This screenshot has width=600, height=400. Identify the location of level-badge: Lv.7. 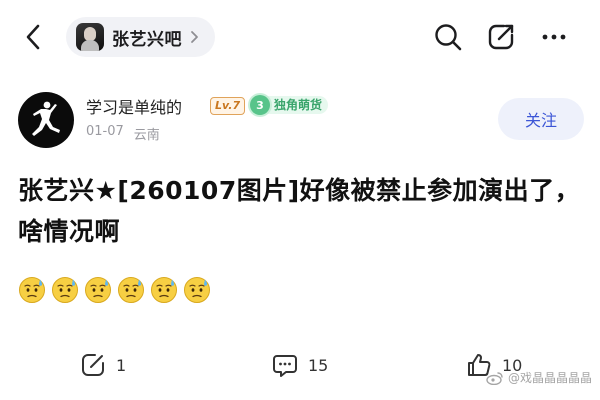
(228, 106).